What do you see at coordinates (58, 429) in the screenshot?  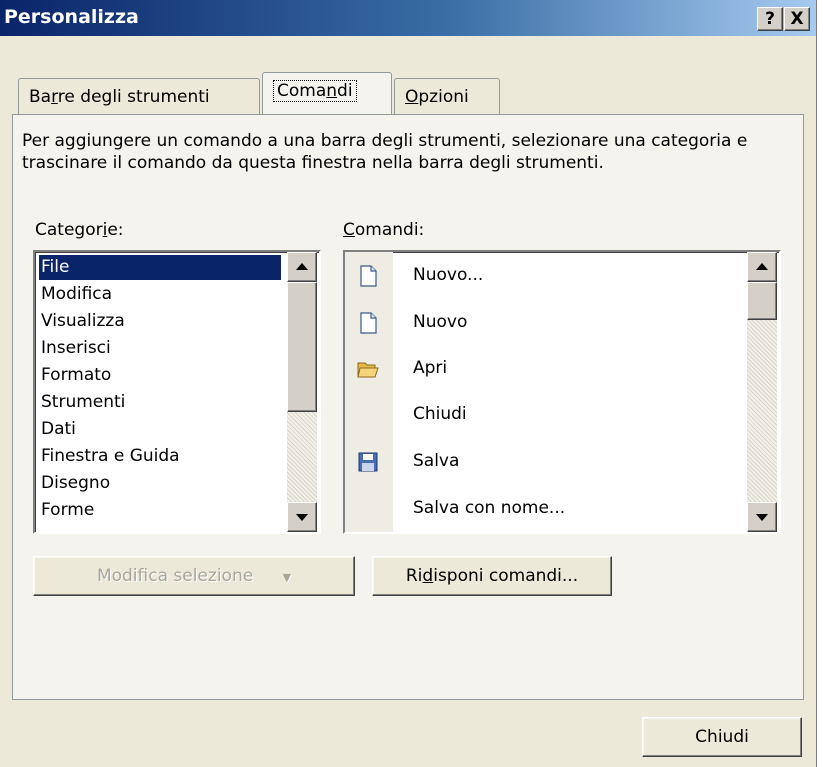 I see `category-item-dati: Dati` at bounding box center [58, 429].